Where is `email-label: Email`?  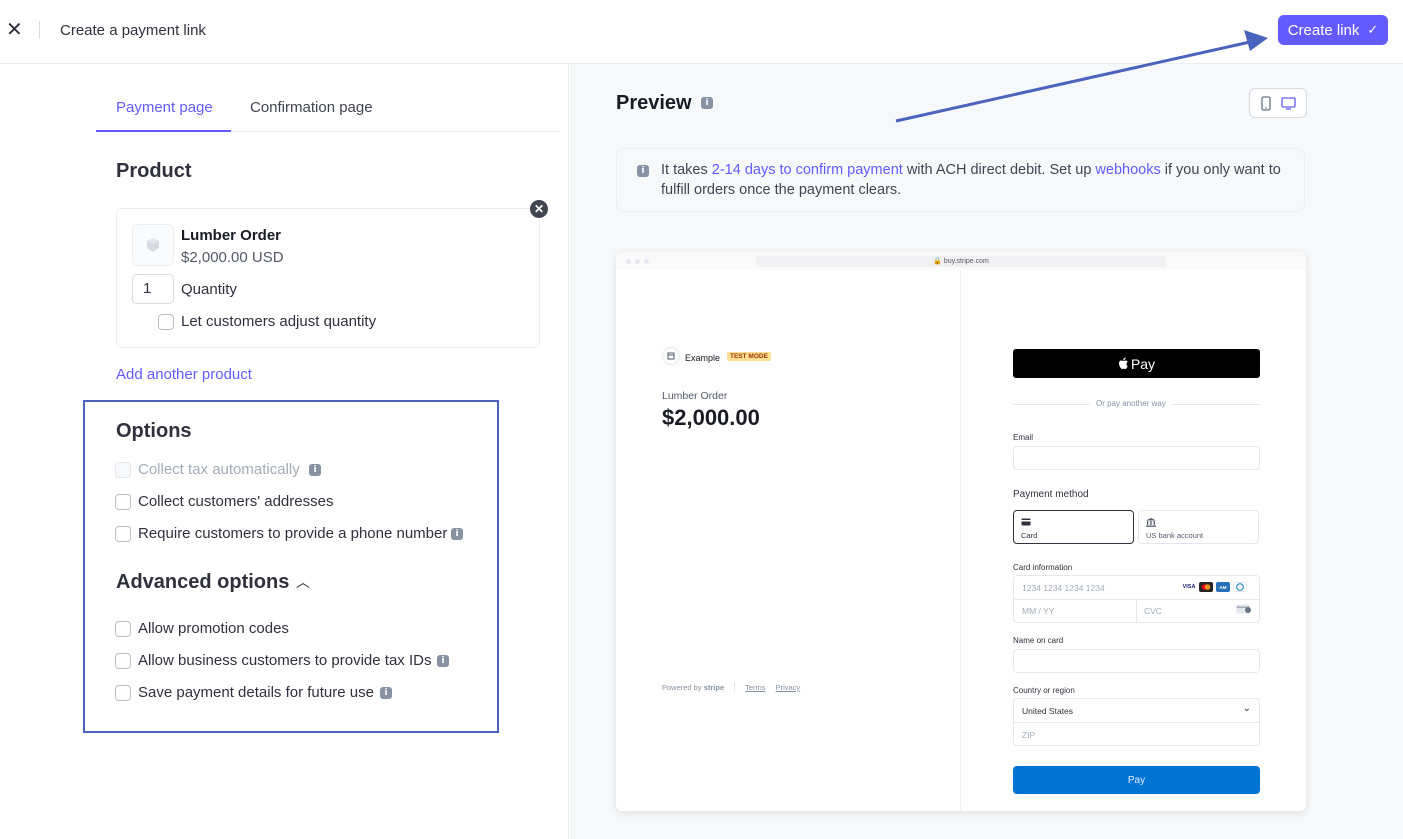
email-label: Email is located at coordinates (1023, 437).